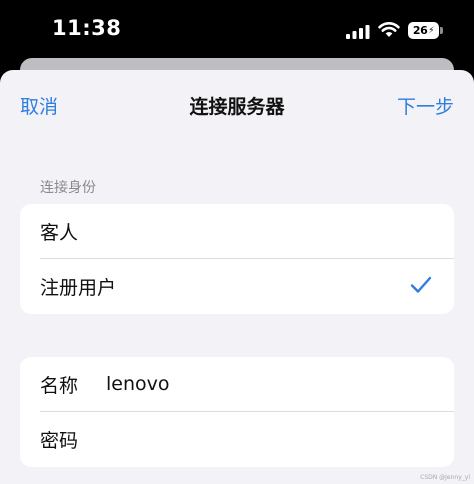 Image resolution: width=474 pixels, height=484 pixels. I want to click on charging-bolt-icon: ⚡, so click(431, 30).